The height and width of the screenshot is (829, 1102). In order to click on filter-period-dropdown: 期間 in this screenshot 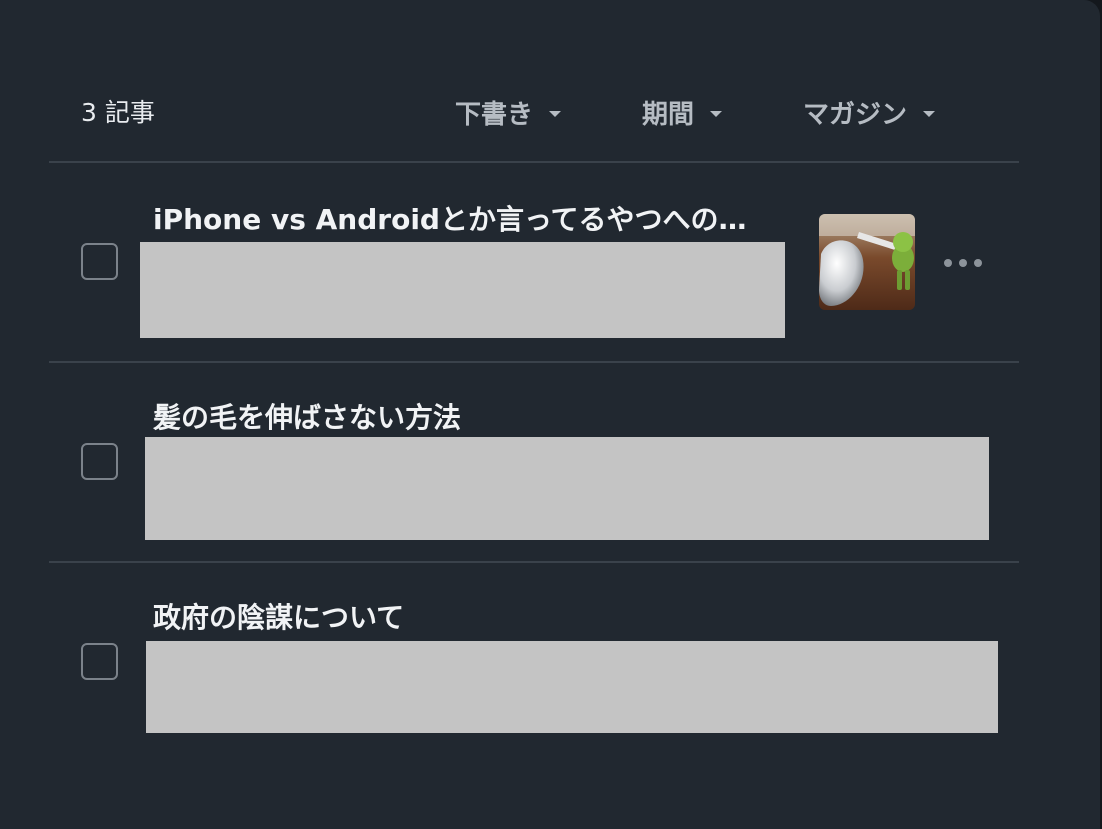, I will do `click(682, 112)`.